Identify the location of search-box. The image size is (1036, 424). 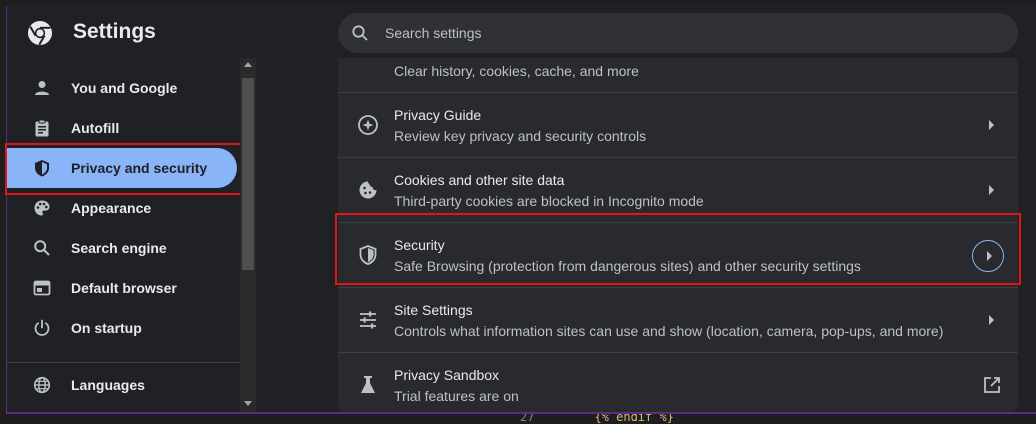
(678, 33).